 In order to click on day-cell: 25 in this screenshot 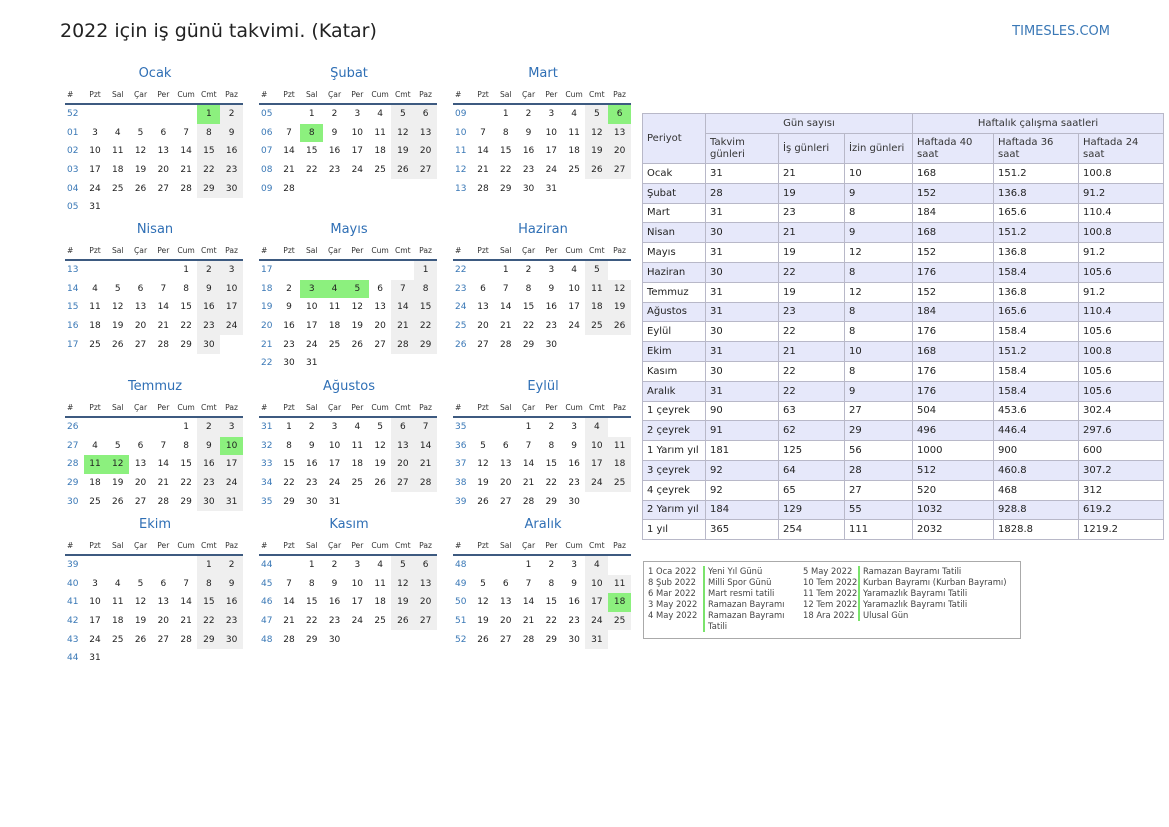, I will do `click(574, 170)`.